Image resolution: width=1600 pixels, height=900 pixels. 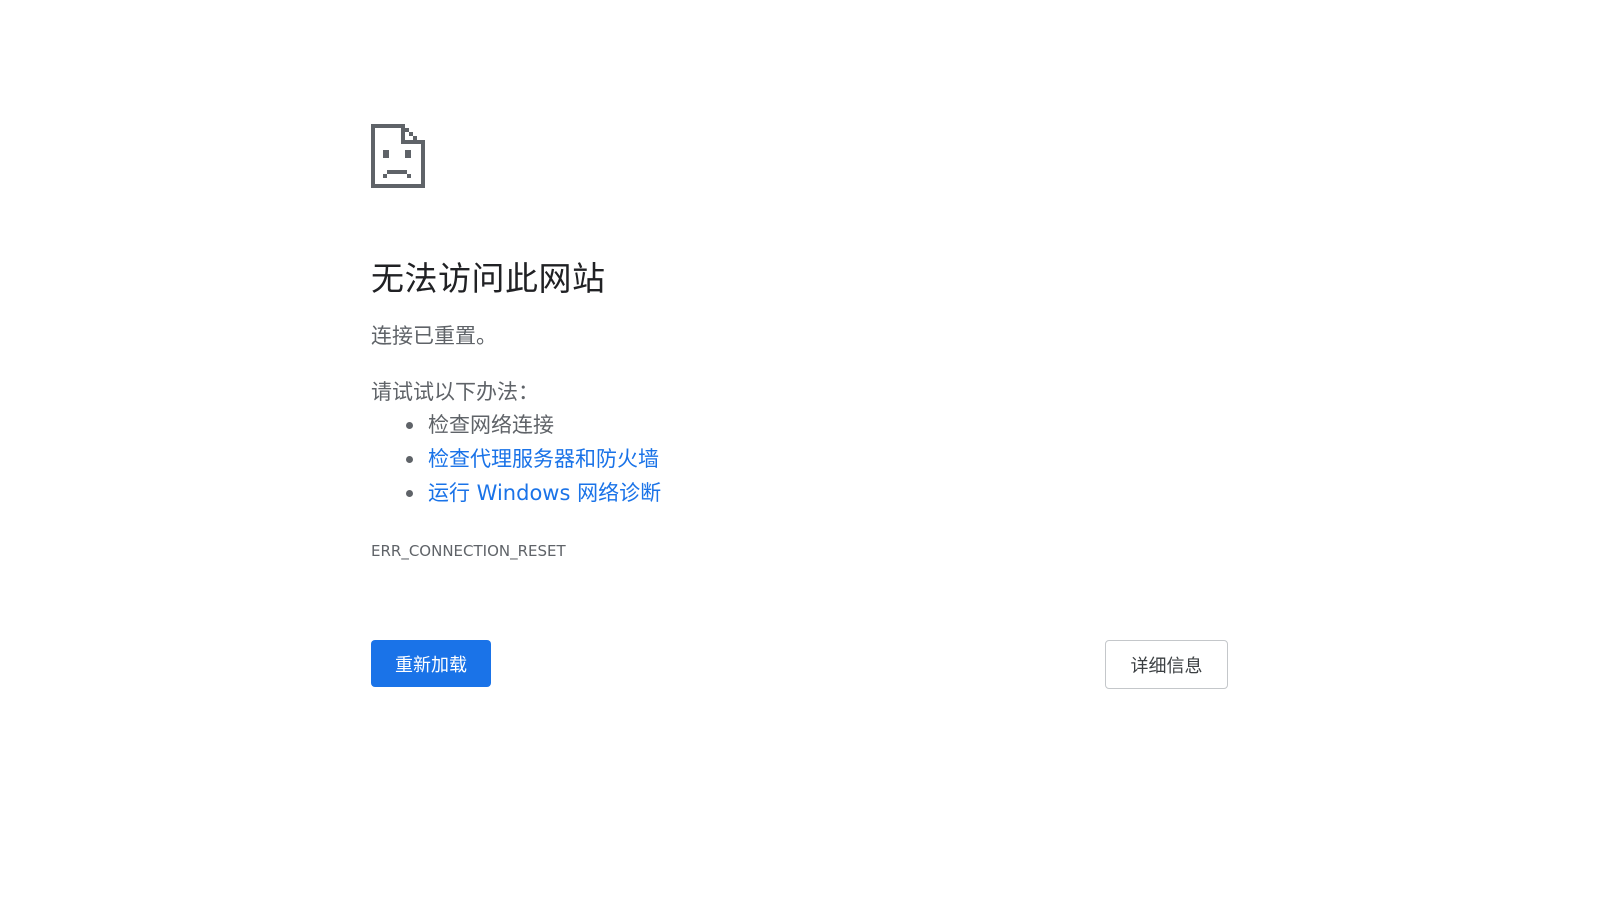 What do you see at coordinates (468, 551) in the screenshot?
I see `error-code: ERR_CONNECTION_RESET` at bounding box center [468, 551].